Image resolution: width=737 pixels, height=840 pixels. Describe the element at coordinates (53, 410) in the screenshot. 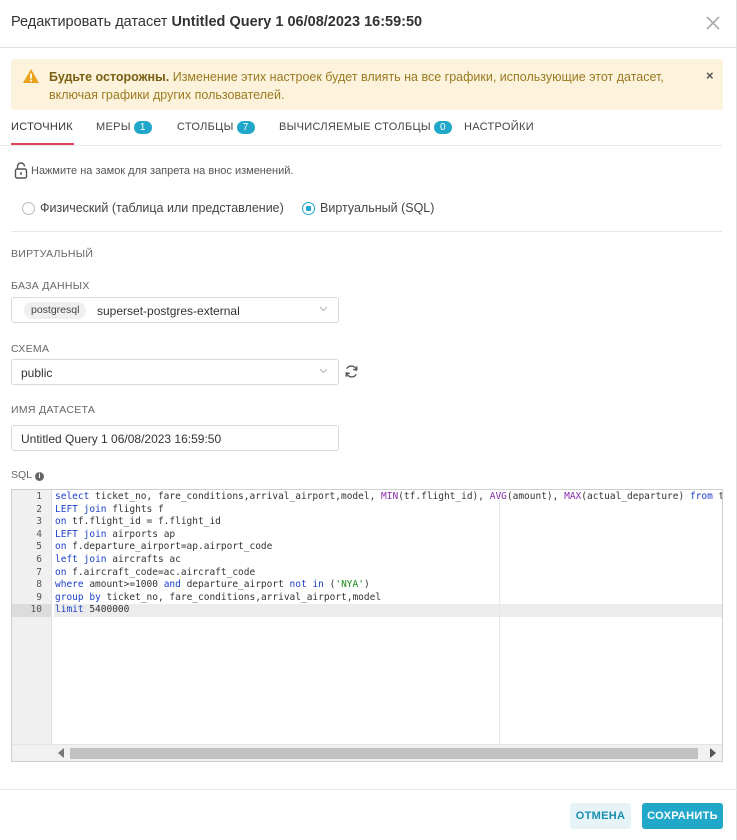

I see `dataset-name-label: ИМЯ ДАТАСЕТА` at that location.